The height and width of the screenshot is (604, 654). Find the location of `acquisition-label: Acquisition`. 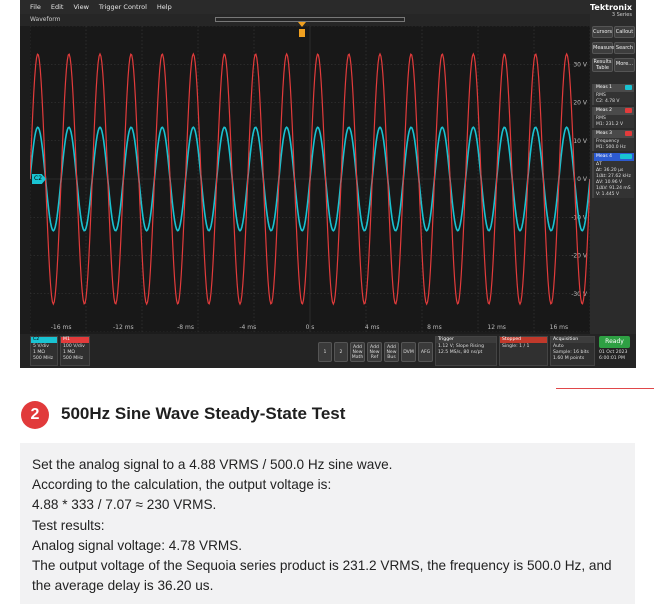

acquisition-label: Acquisition is located at coordinates (572, 340).